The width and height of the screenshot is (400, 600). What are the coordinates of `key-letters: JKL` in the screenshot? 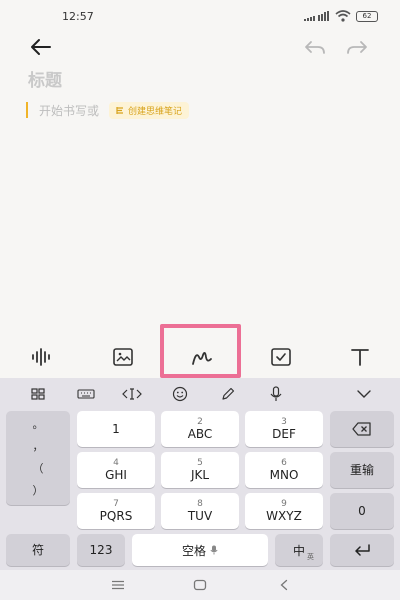 It's located at (200, 474).